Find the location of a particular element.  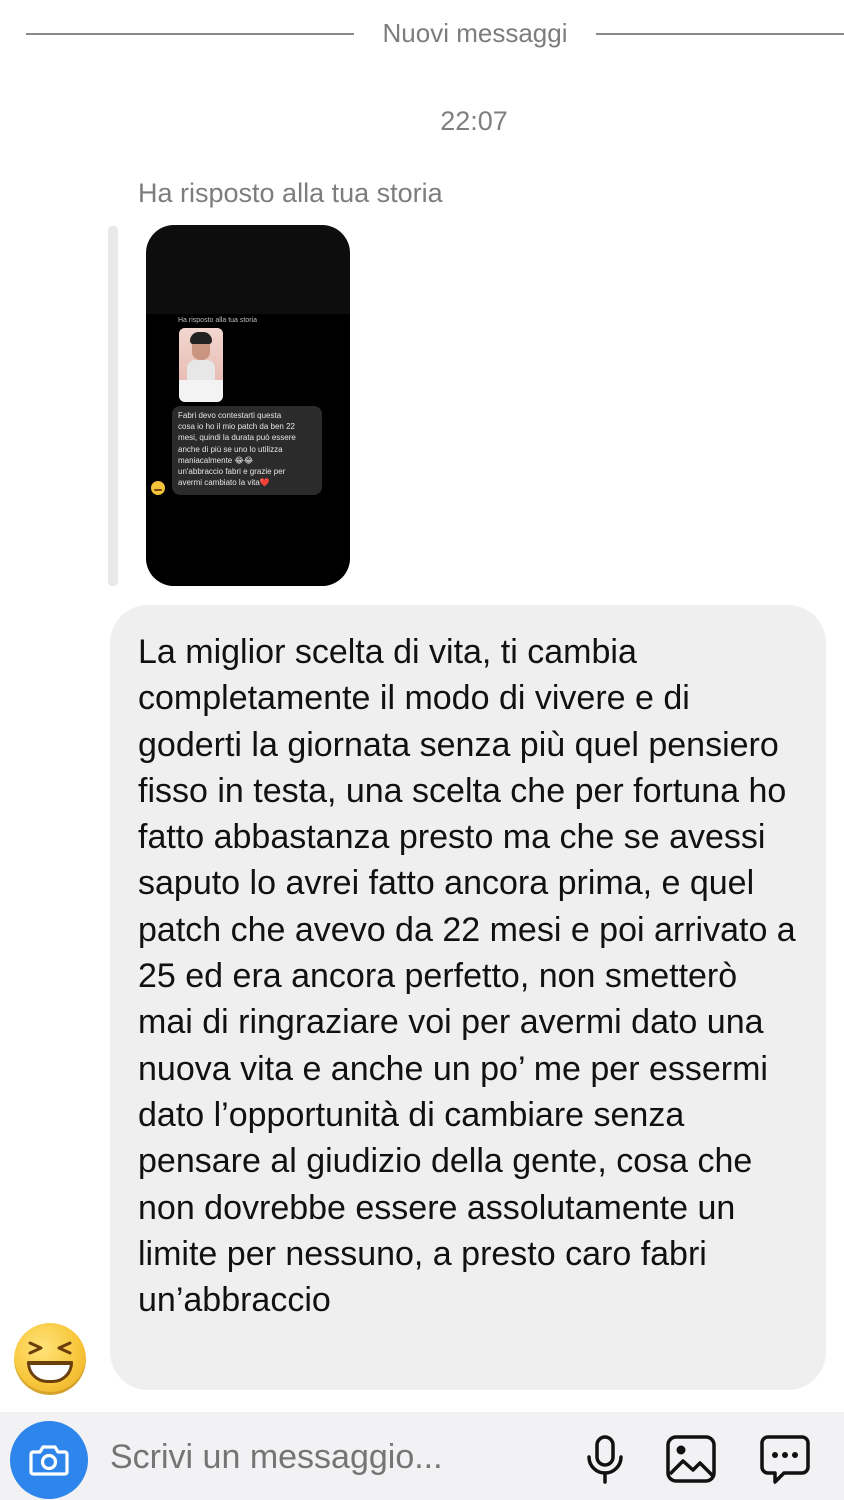

microphone-icon is located at coordinates (605, 1459).